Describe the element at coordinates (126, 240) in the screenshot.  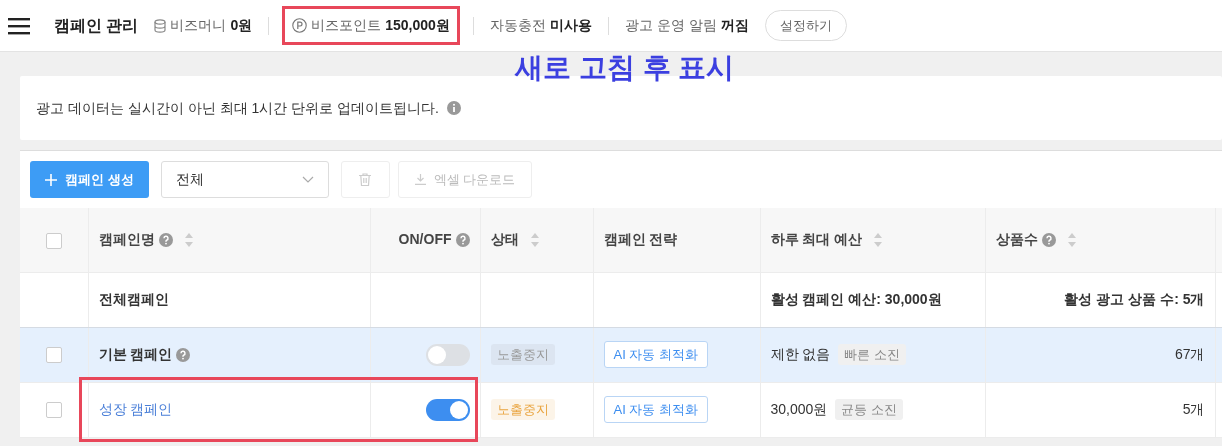
I see `column-header: 캠페인명` at that location.